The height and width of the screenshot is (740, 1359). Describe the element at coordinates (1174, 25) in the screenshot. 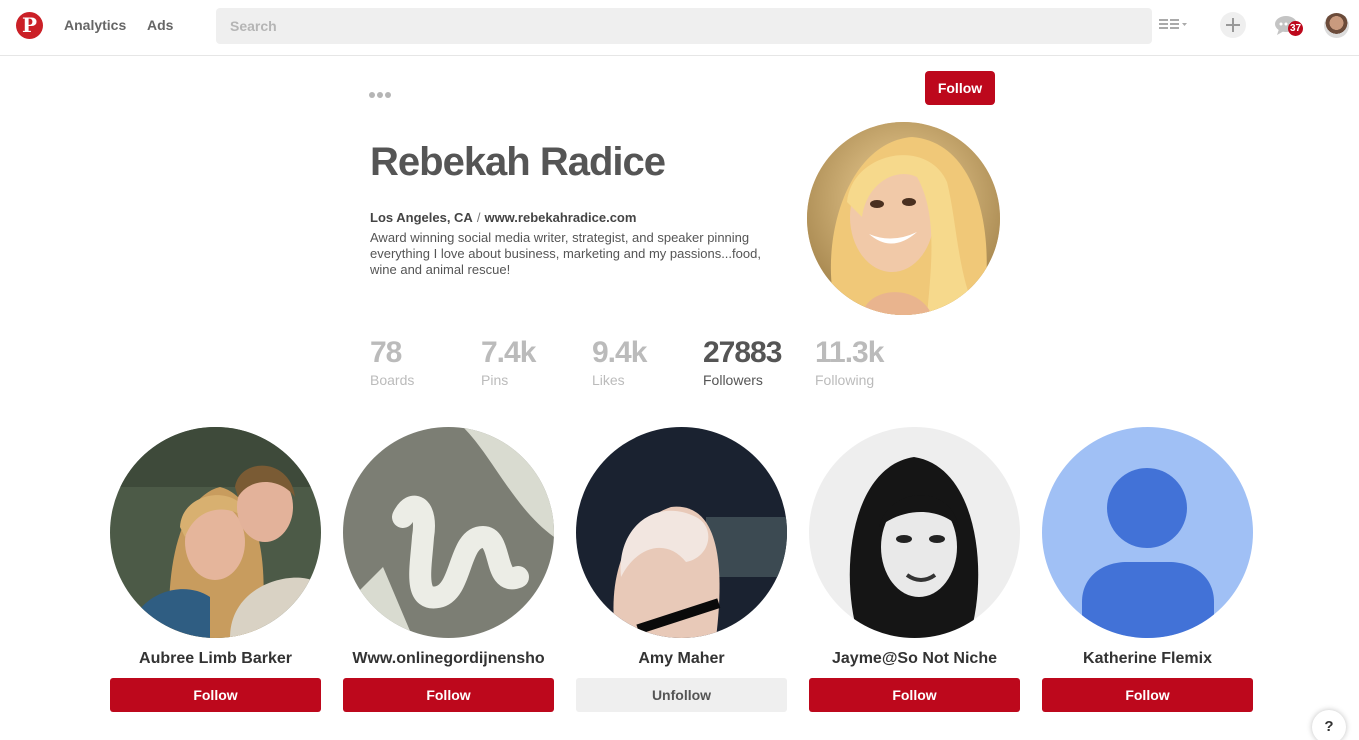

I see `grid-view-icon` at that location.